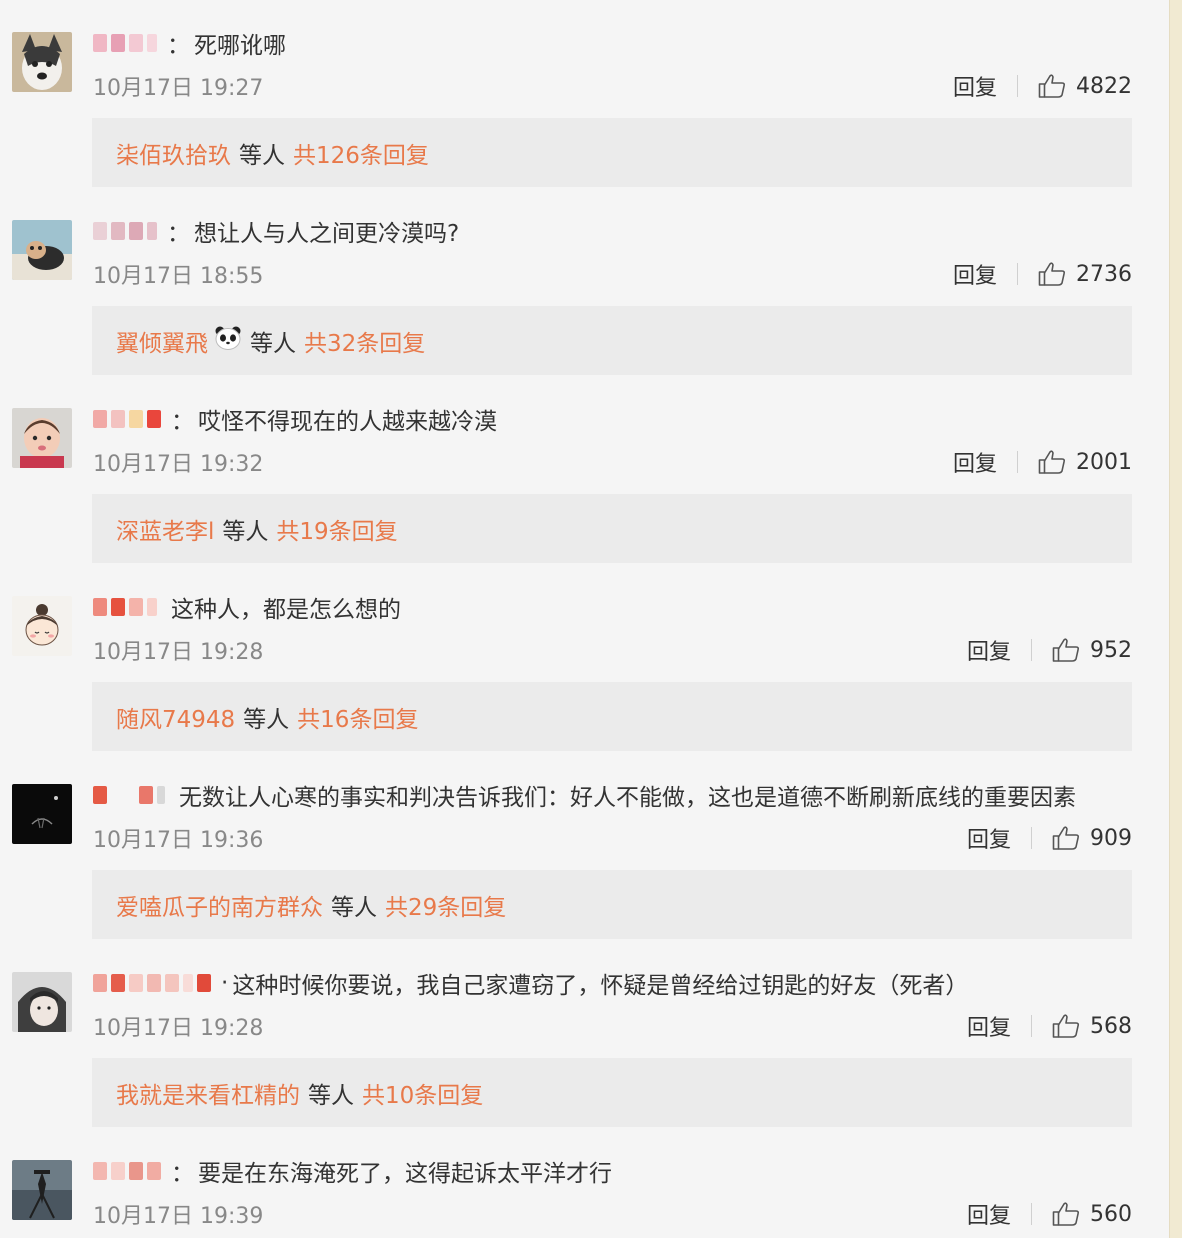  I want to click on comment-actions: 回复 952, so click(1049, 650).